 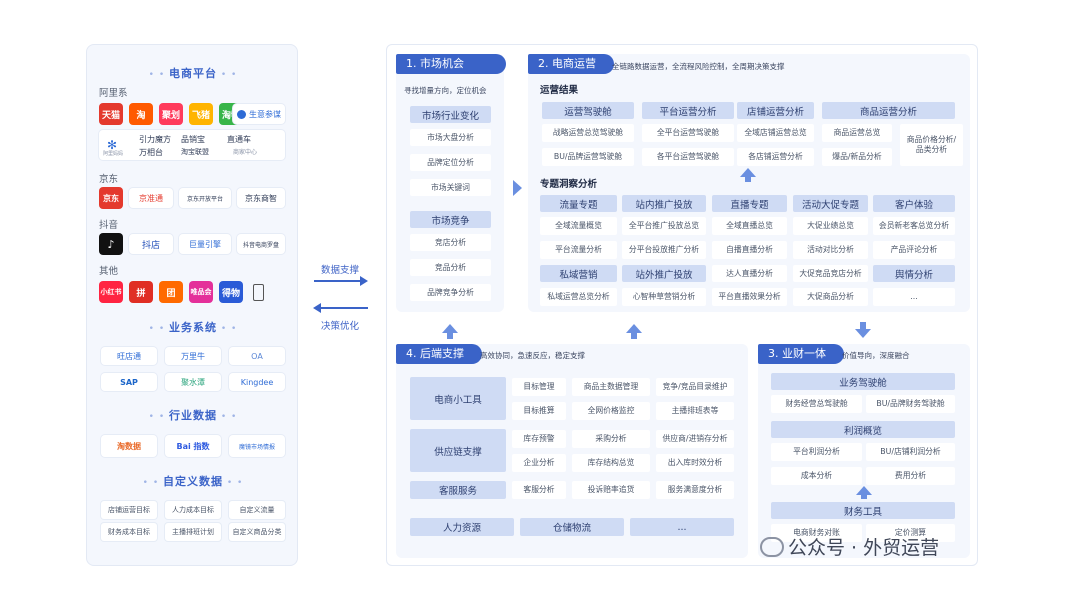 What do you see at coordinates (193, 532) in the screenshot?
I see `custom-item: 主播排班计划` at bounding box center [193, 532].